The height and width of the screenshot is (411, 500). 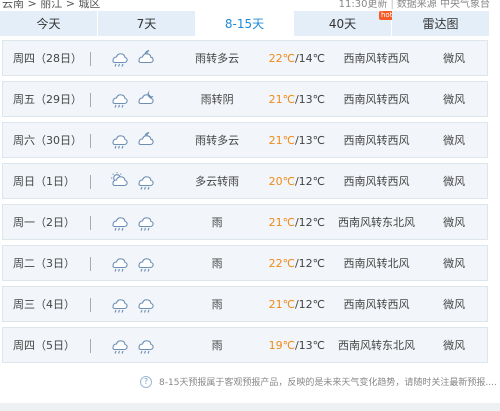 What do you see at coordinates (363, 5) in the screenshot?
I see `update-time: 11:30更新` at bounding box center [363, 5].